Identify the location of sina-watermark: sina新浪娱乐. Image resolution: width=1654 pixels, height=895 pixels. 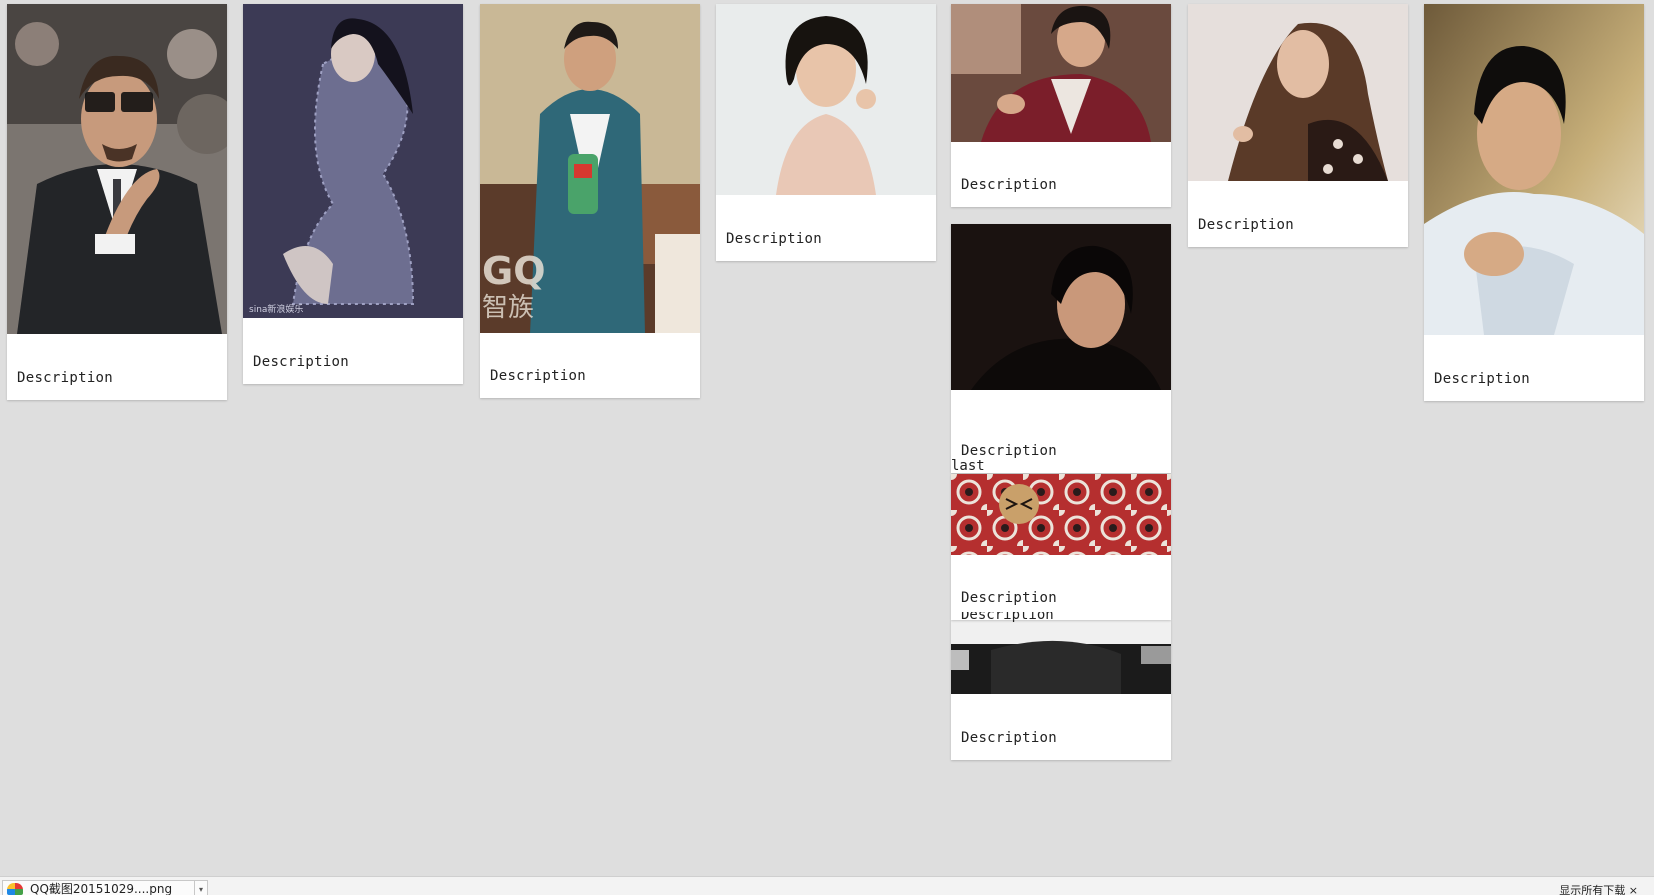
(276, 309).